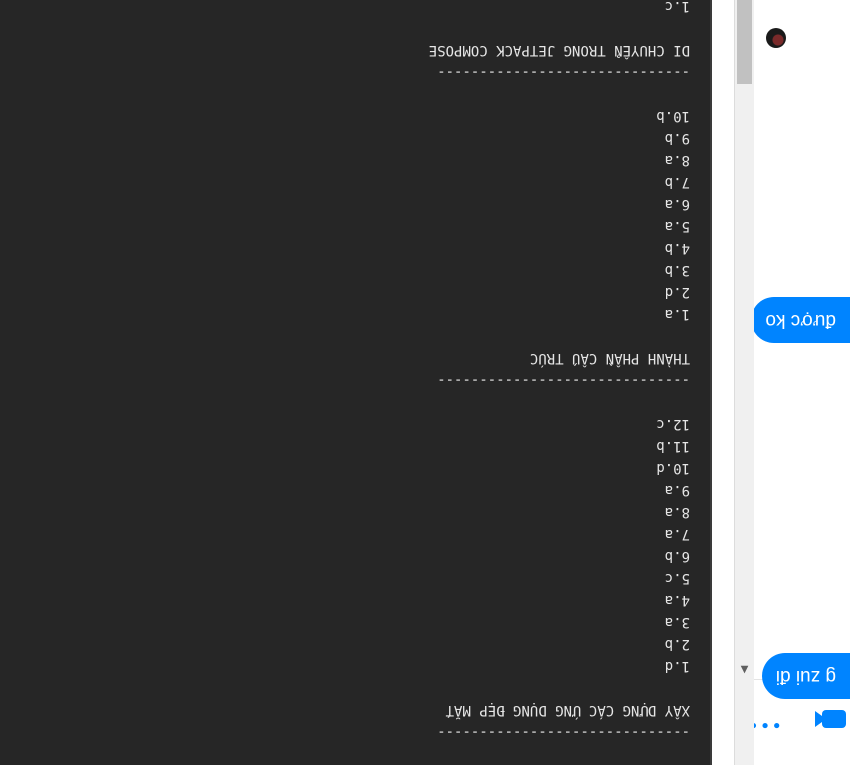 This screenshot has height=765, width=850. What do you see at coordinates (764, 724) in the screenshot?
I see `more-icon: •••` at bounding box center [764, 724].